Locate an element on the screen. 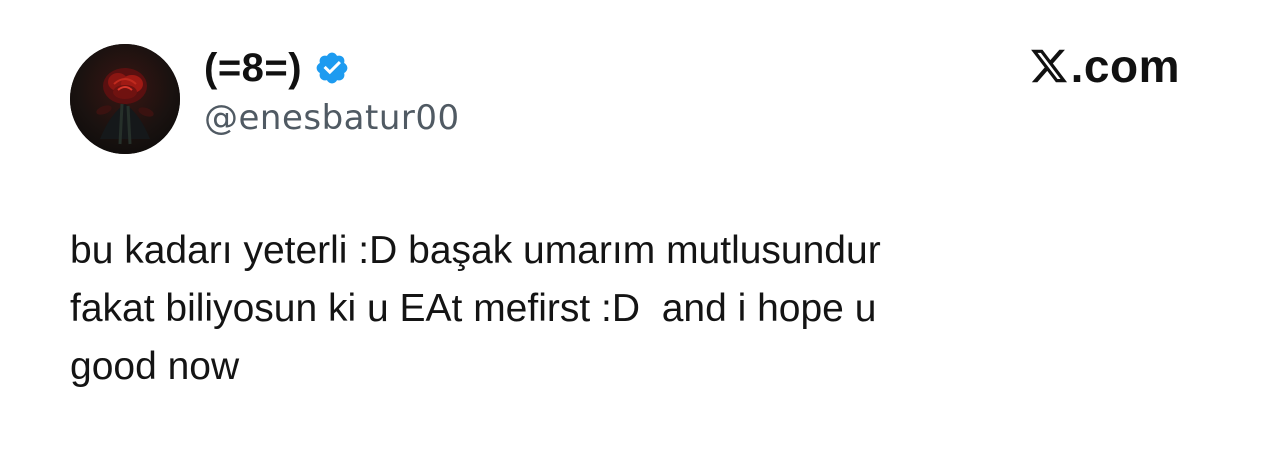 This screenshot has height=456, width=1280. brand-watermark: .com is located at coordinates (1104, 66).